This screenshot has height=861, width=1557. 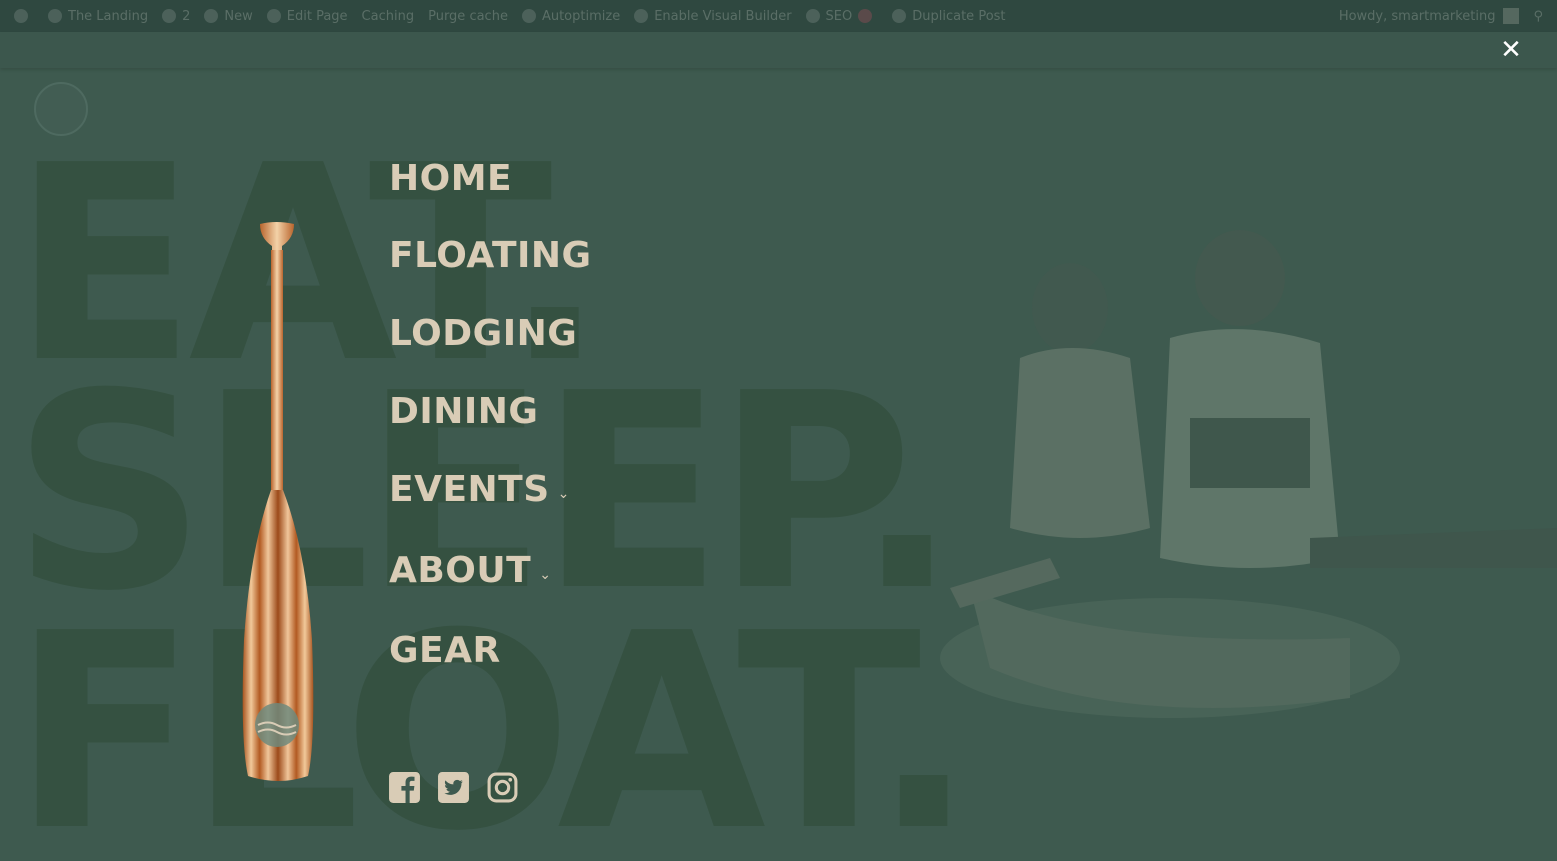 What do you see at coordinates (273, 16) in the screenshot?
I see `pencil-icon` at bounding box center [273, 16].